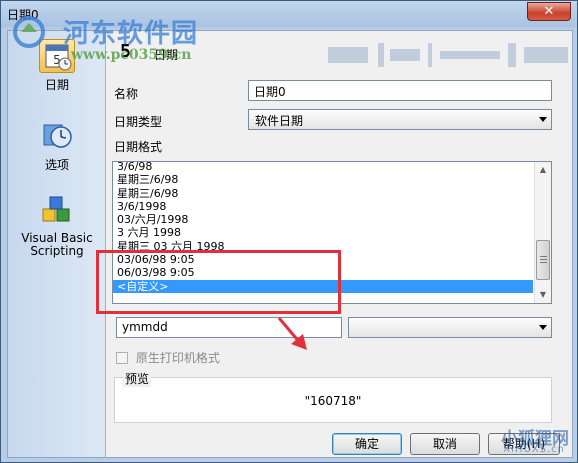  Describe the element at coordinates (543, 295) in the screenshot. I see `scroll-down-icon: ▼` at that location.